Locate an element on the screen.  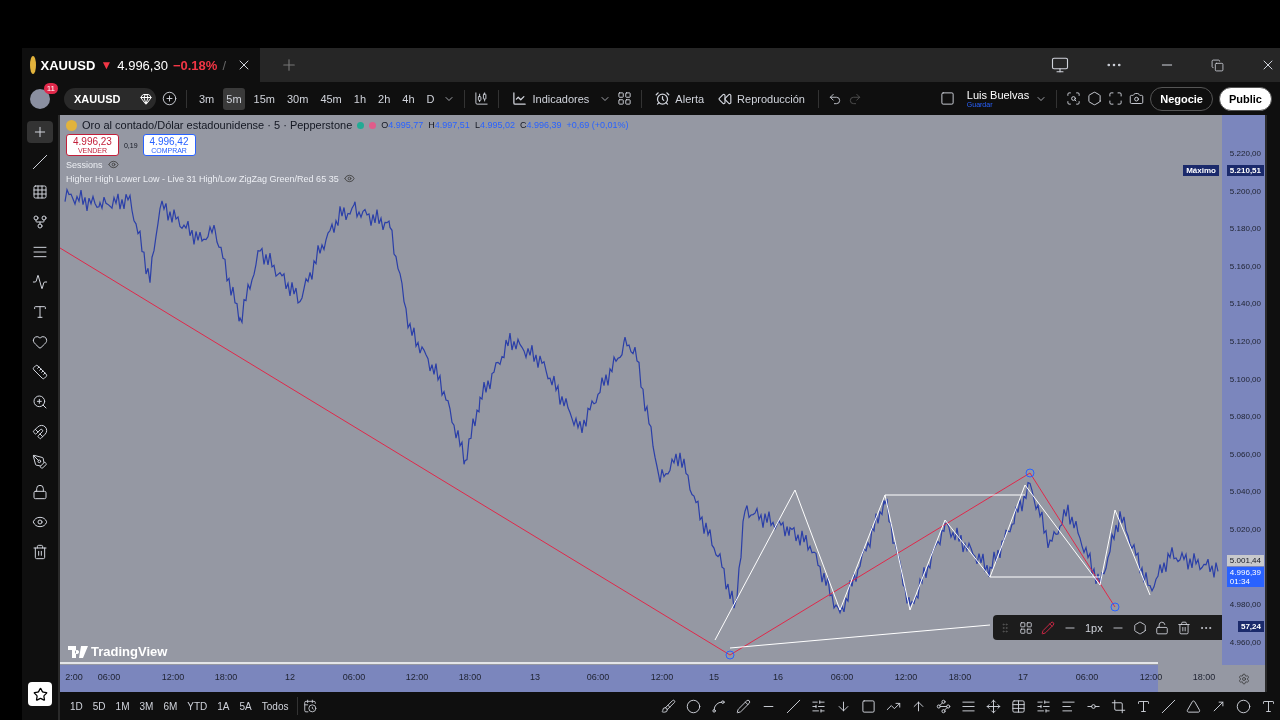
change-value: +0,69 (+0,01%) is located at coordinates (597, 125).